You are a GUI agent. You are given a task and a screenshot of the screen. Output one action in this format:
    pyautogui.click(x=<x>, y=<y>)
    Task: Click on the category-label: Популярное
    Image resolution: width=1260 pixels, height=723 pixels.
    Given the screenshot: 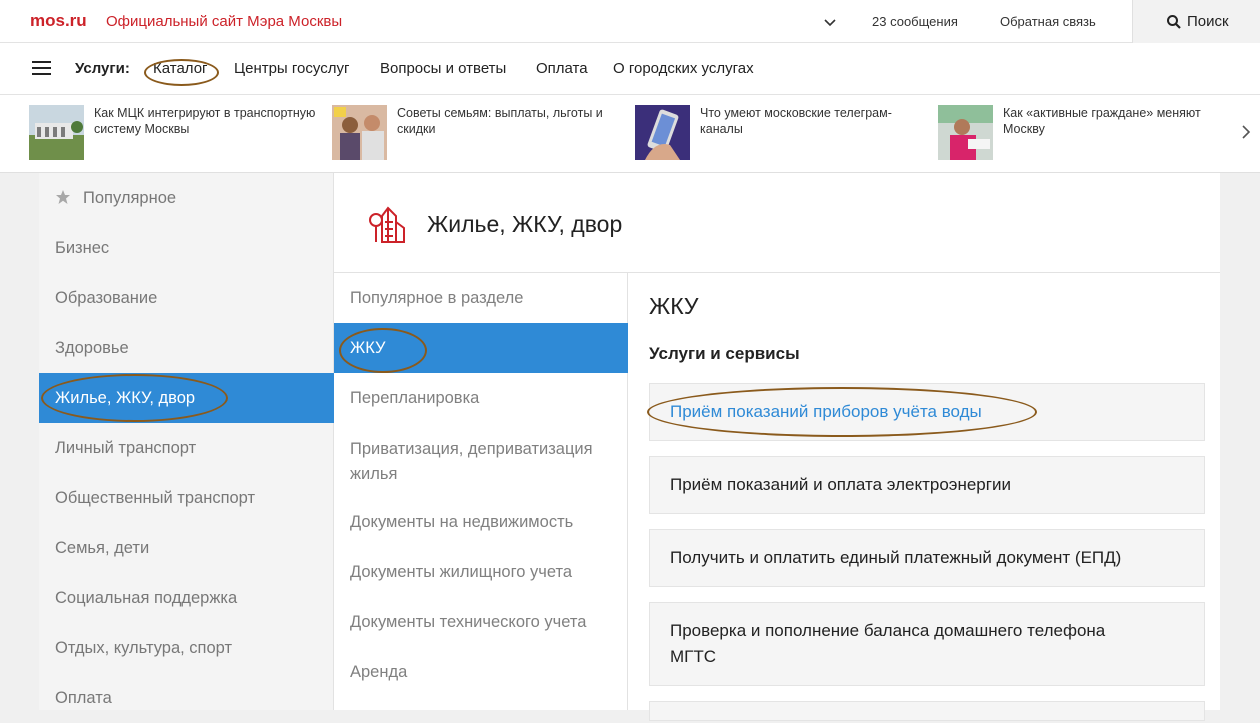 What is the action you would take?
    pyautogui.click(x=130, y=198)
    